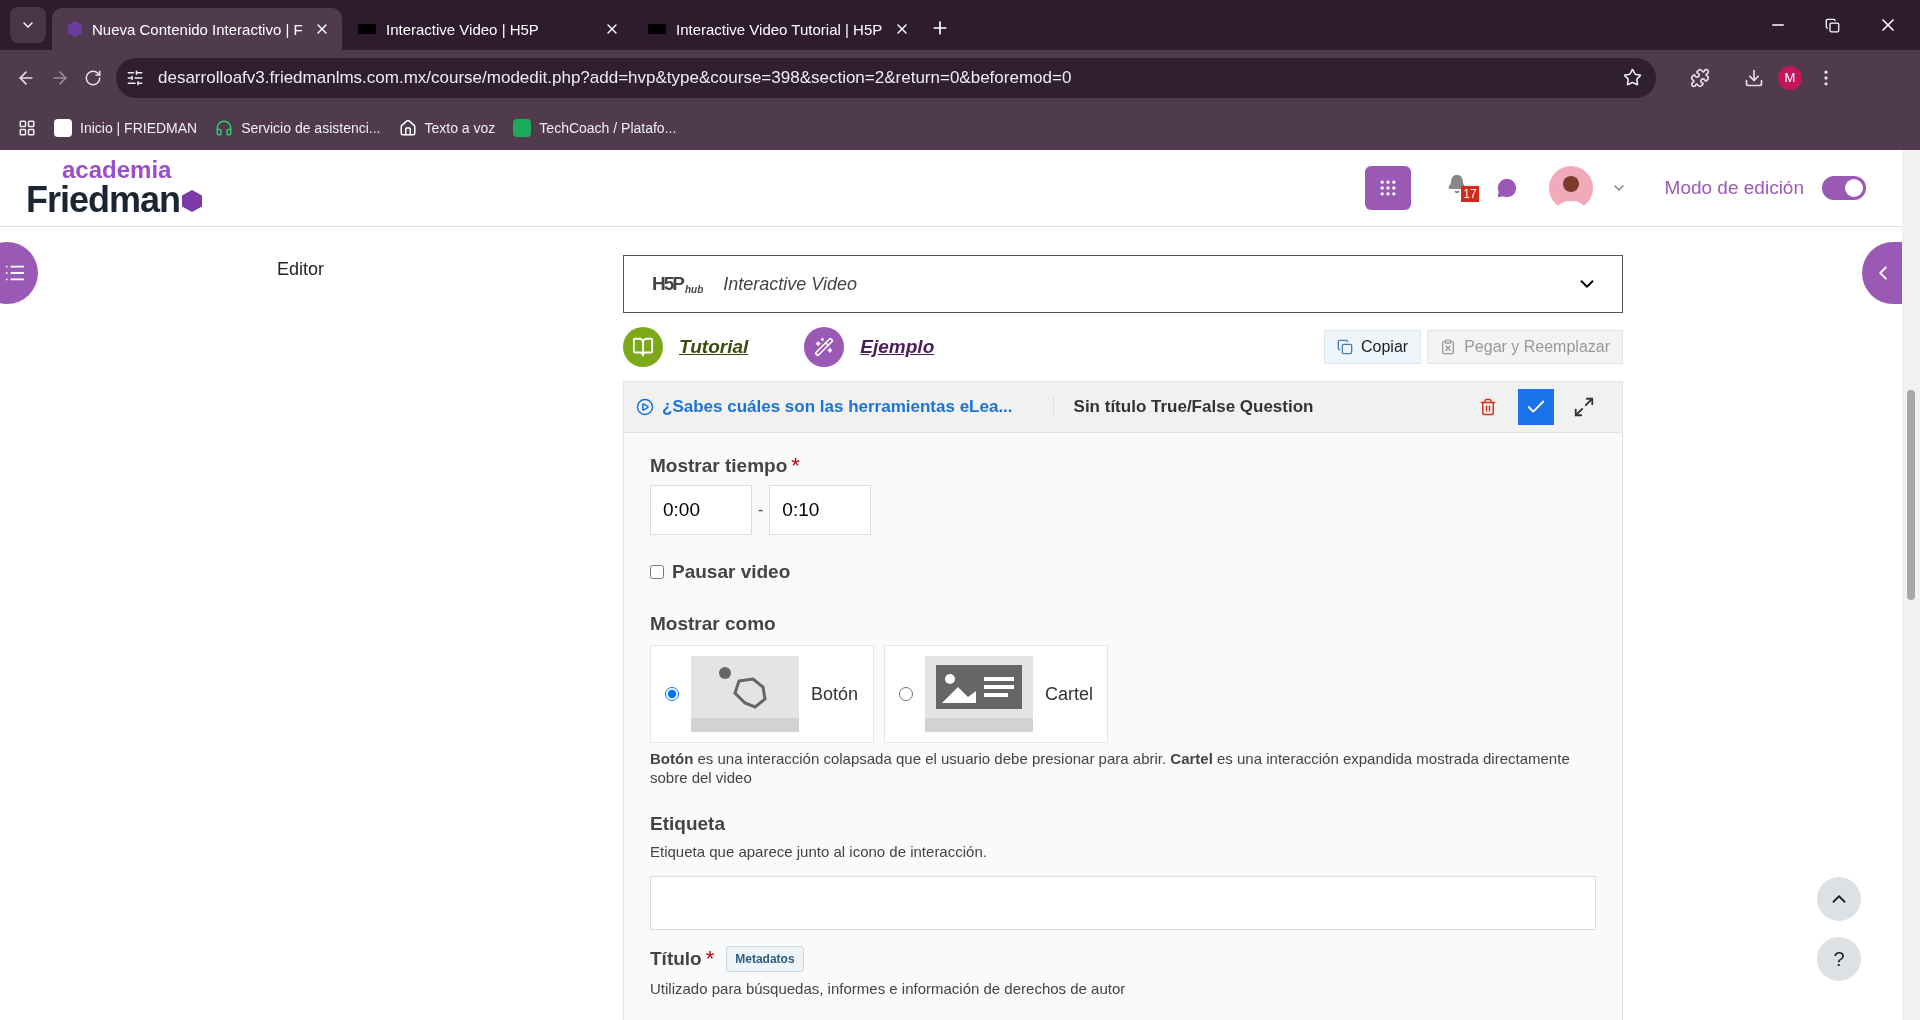 The image size is (1920, 1020). Describe the element at coordinates (1373, 347) in the screenshot. I see `copy-button: Copiar` at that location.